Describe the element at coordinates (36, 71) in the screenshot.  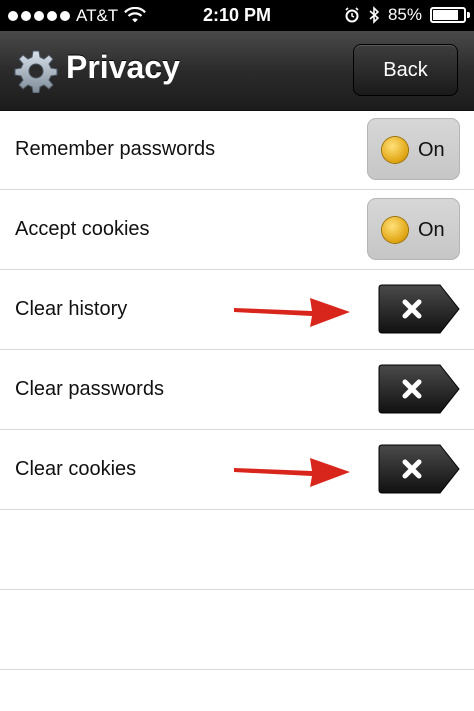
I see `gear-icon` at that location.